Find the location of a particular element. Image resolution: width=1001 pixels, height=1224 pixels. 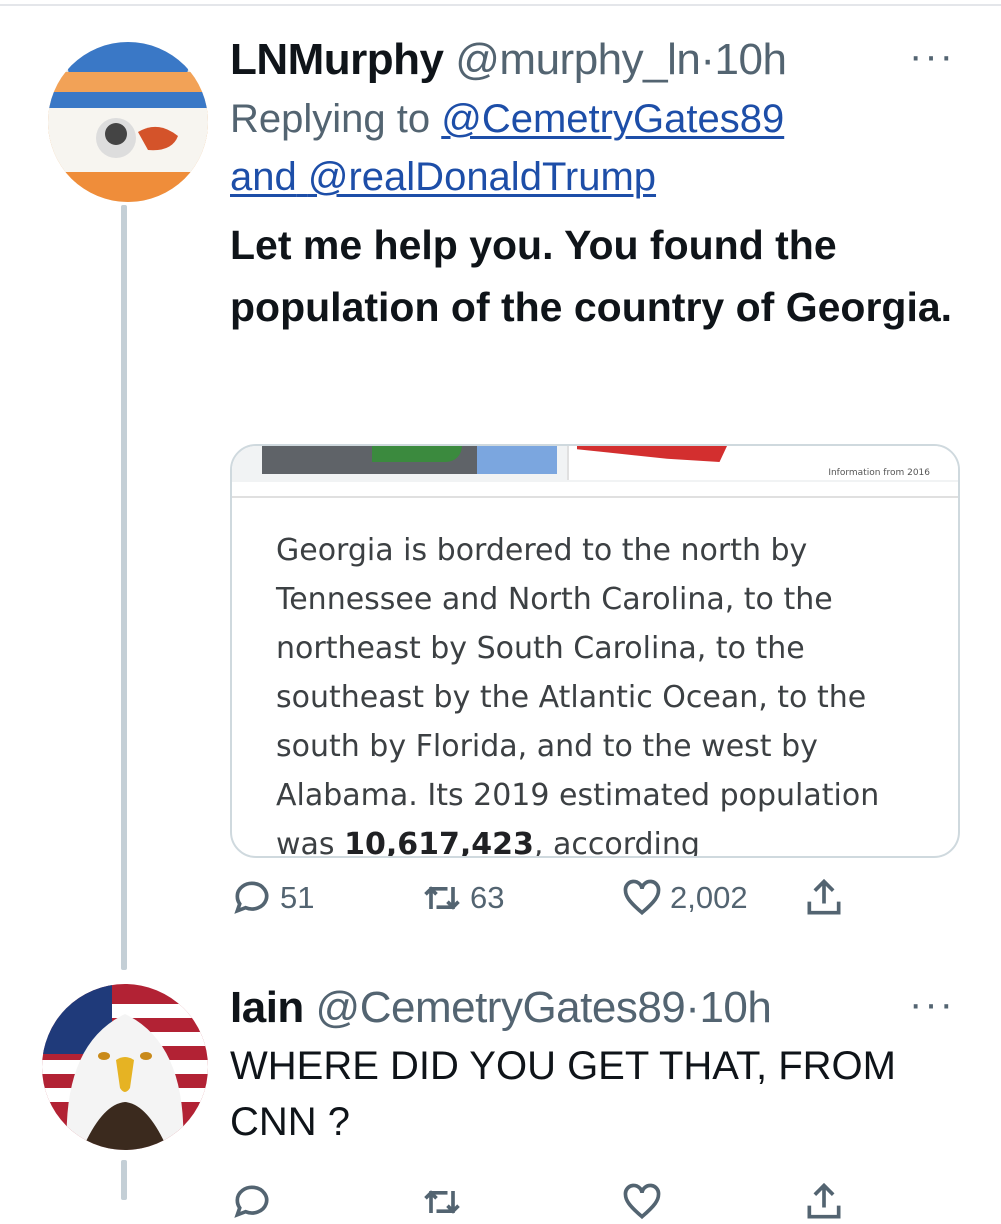

like-count: 2,002 is located at coordinates (709, 897).